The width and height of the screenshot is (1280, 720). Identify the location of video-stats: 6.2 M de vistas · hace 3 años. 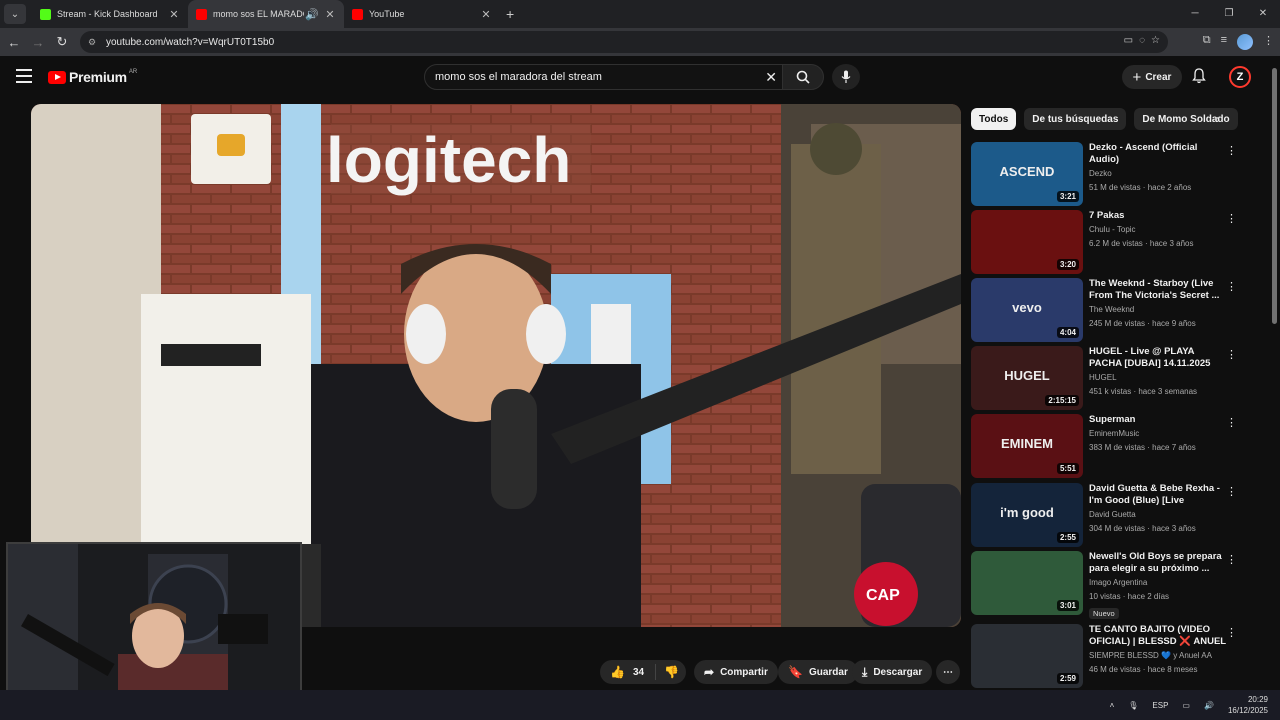
(1141, 243).